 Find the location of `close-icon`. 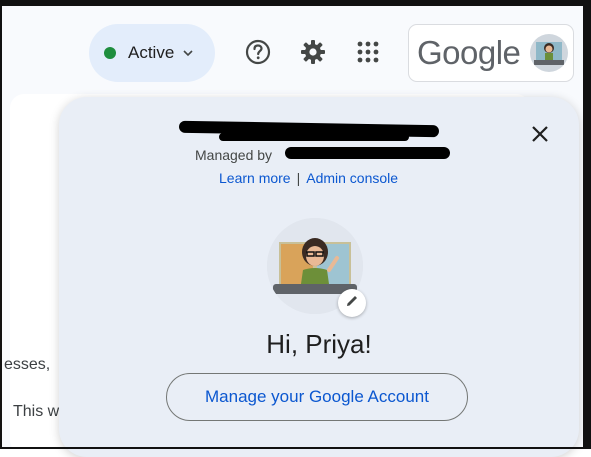

close-icon is located at coordinates (540, 134).